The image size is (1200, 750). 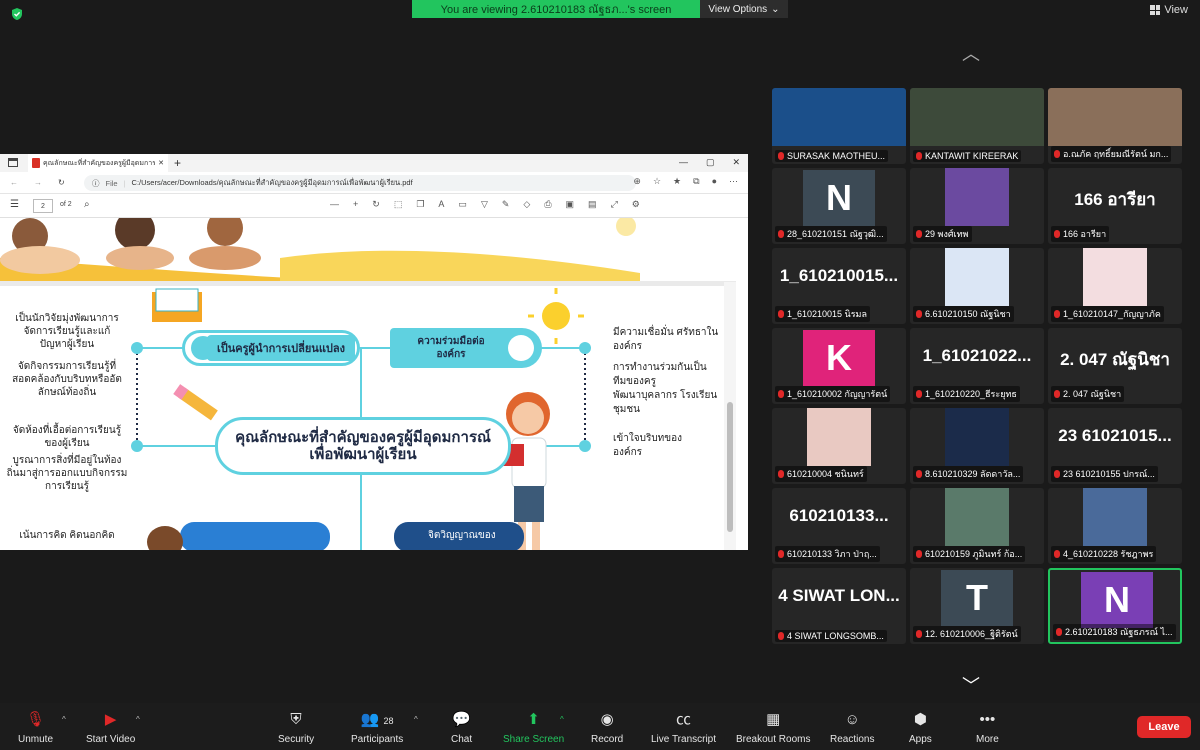 What do you see at coordinates (839, 366) in the screenshot?
I see `participant-tile: K 1_610210002 กัญญารัตน์` at bounding box center [839, 366].